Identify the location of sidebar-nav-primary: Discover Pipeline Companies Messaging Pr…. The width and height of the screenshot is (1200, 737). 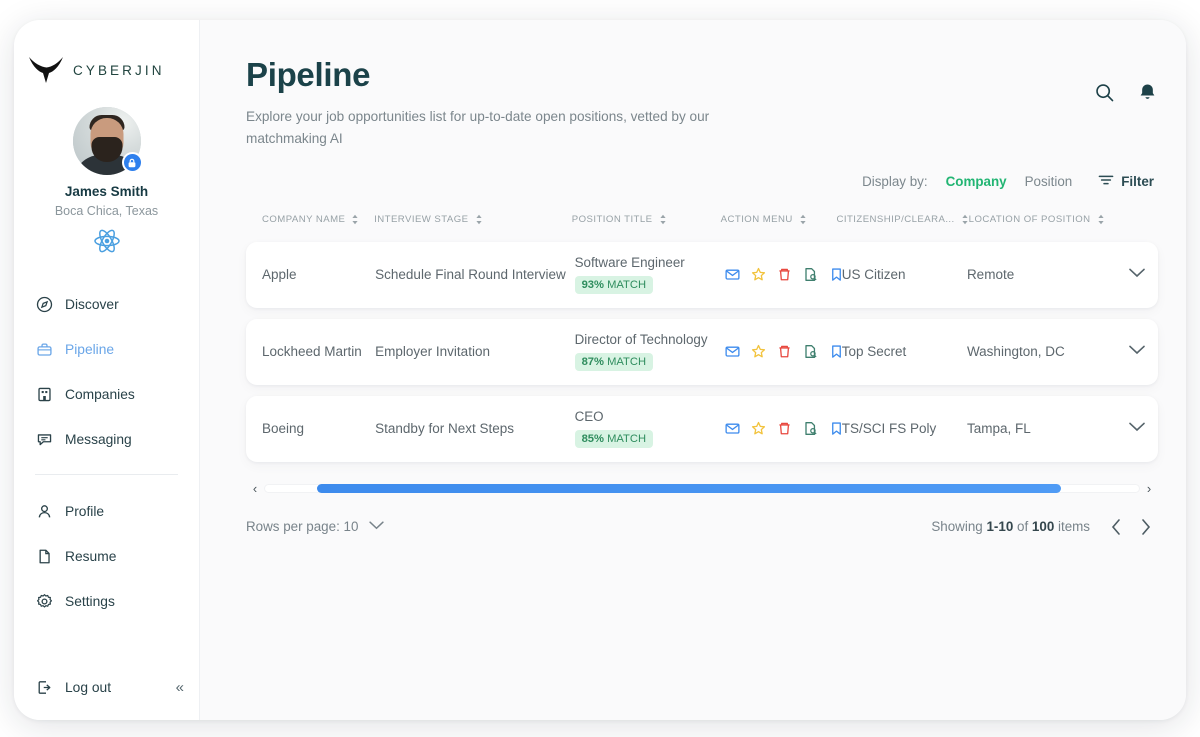
(106, 453).